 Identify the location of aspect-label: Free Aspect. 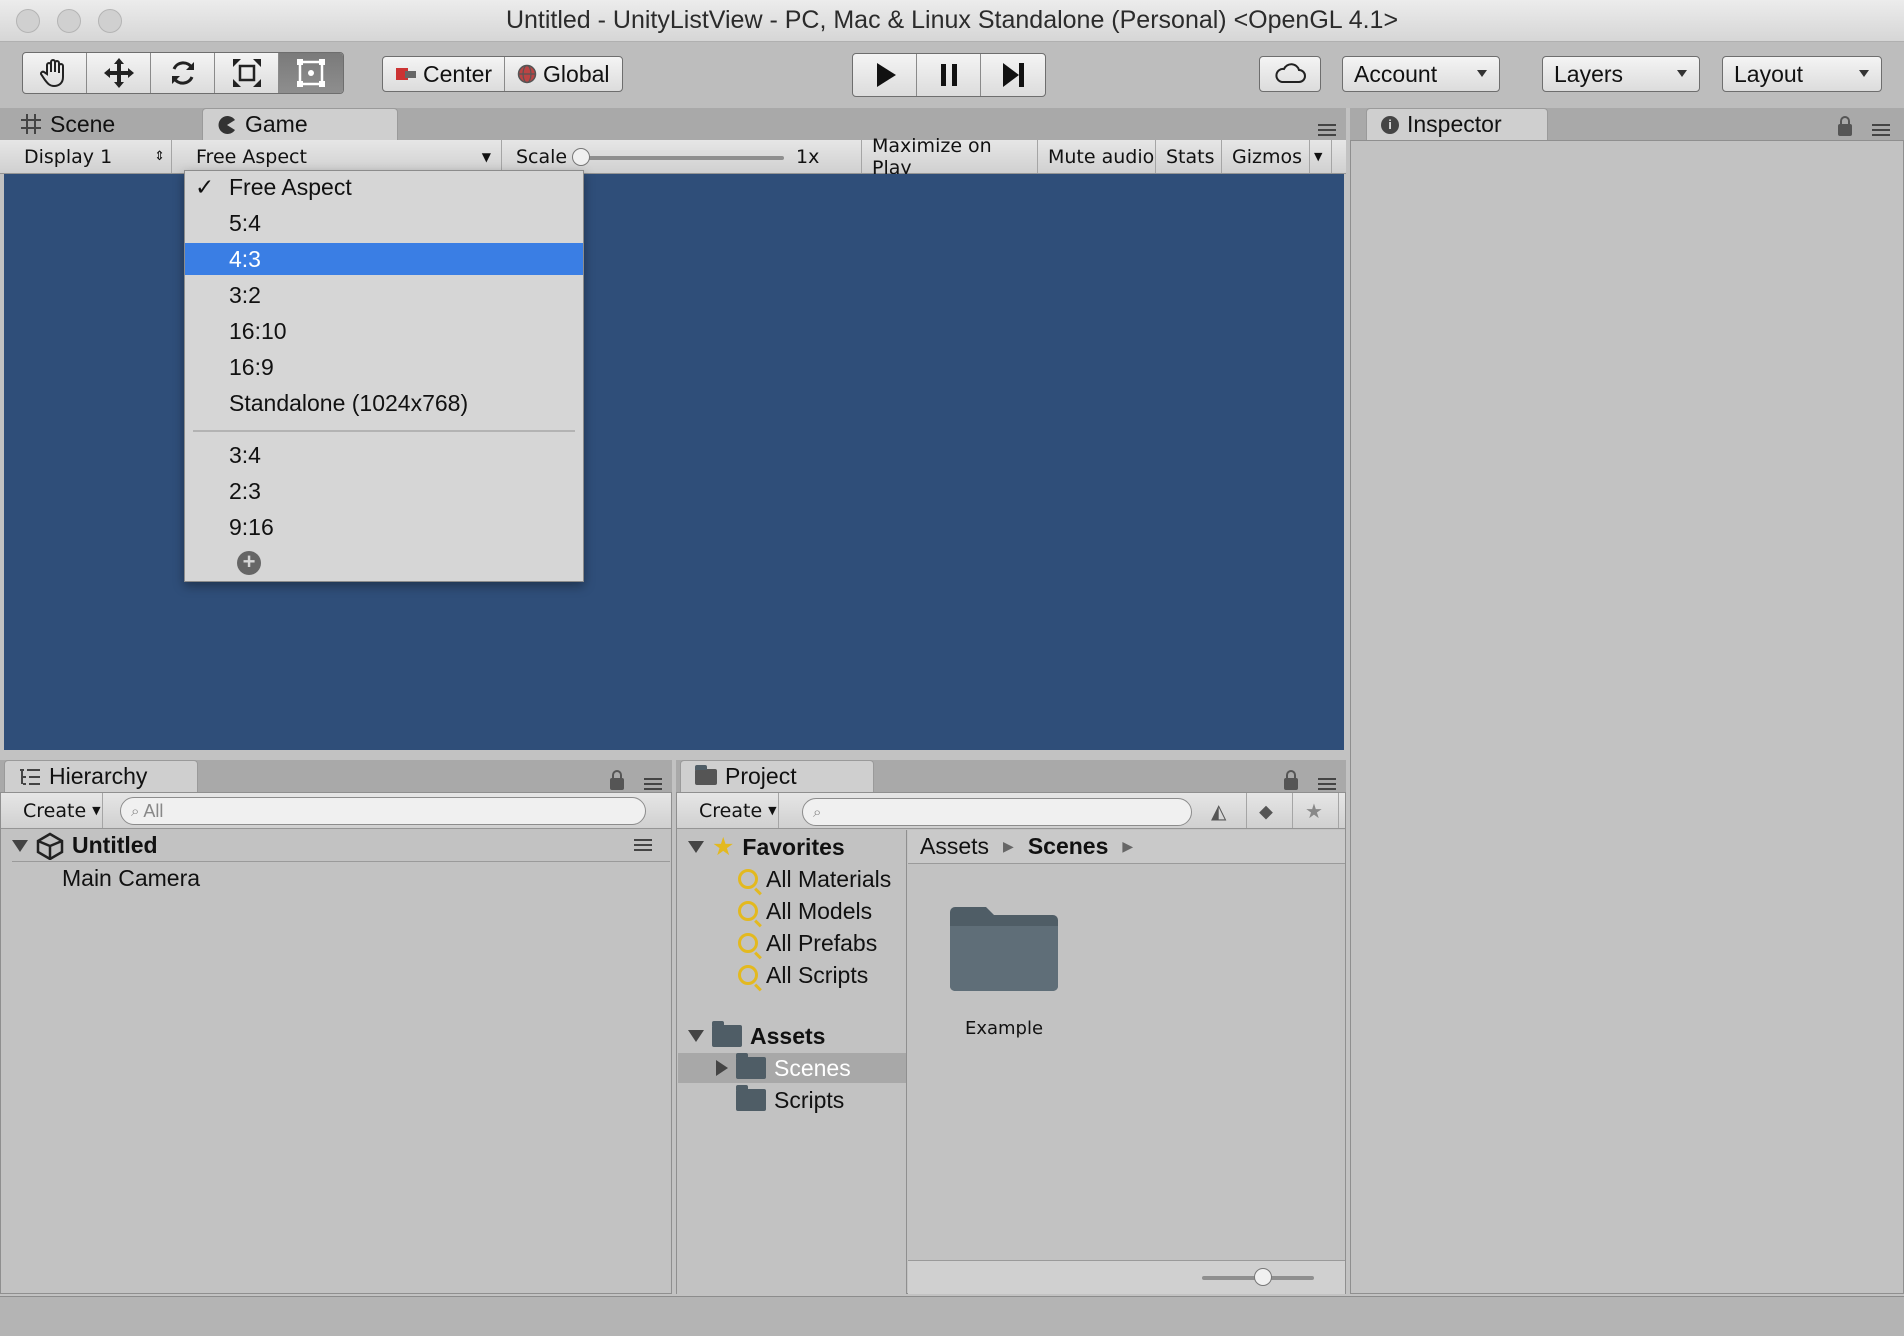
(251, 156).